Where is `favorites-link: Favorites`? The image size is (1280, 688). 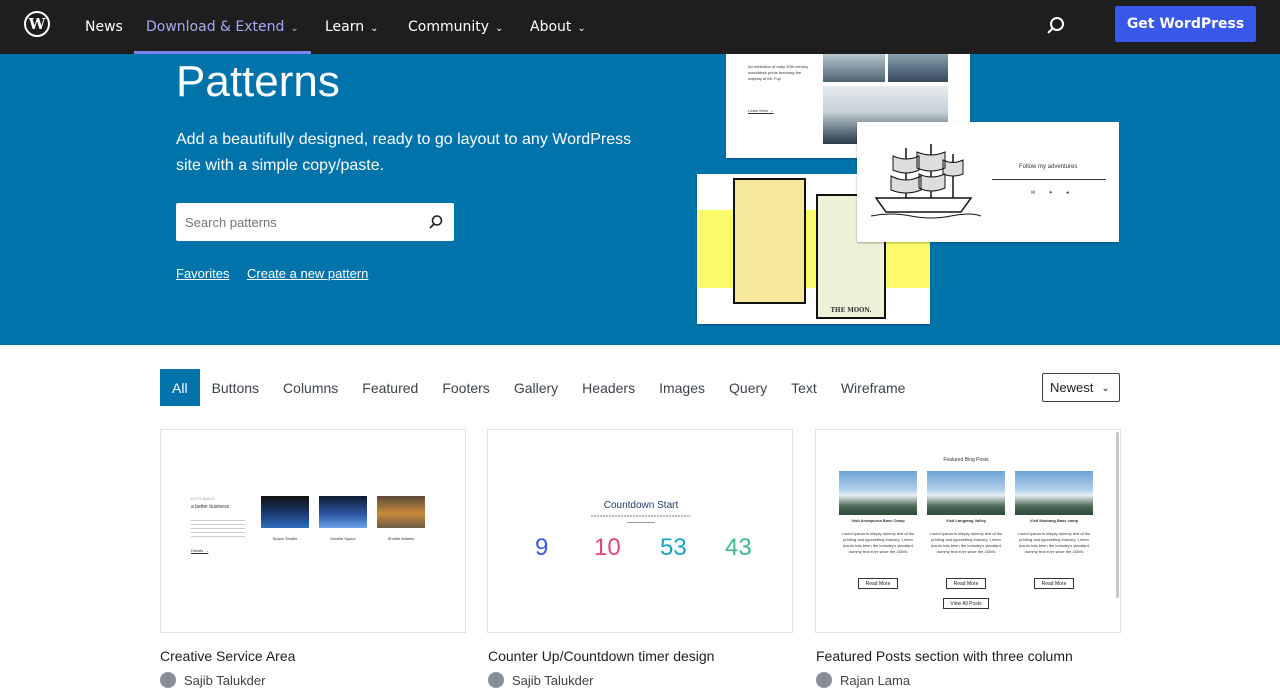 favorites-link: Favorites is located at coordinates (202, 273).